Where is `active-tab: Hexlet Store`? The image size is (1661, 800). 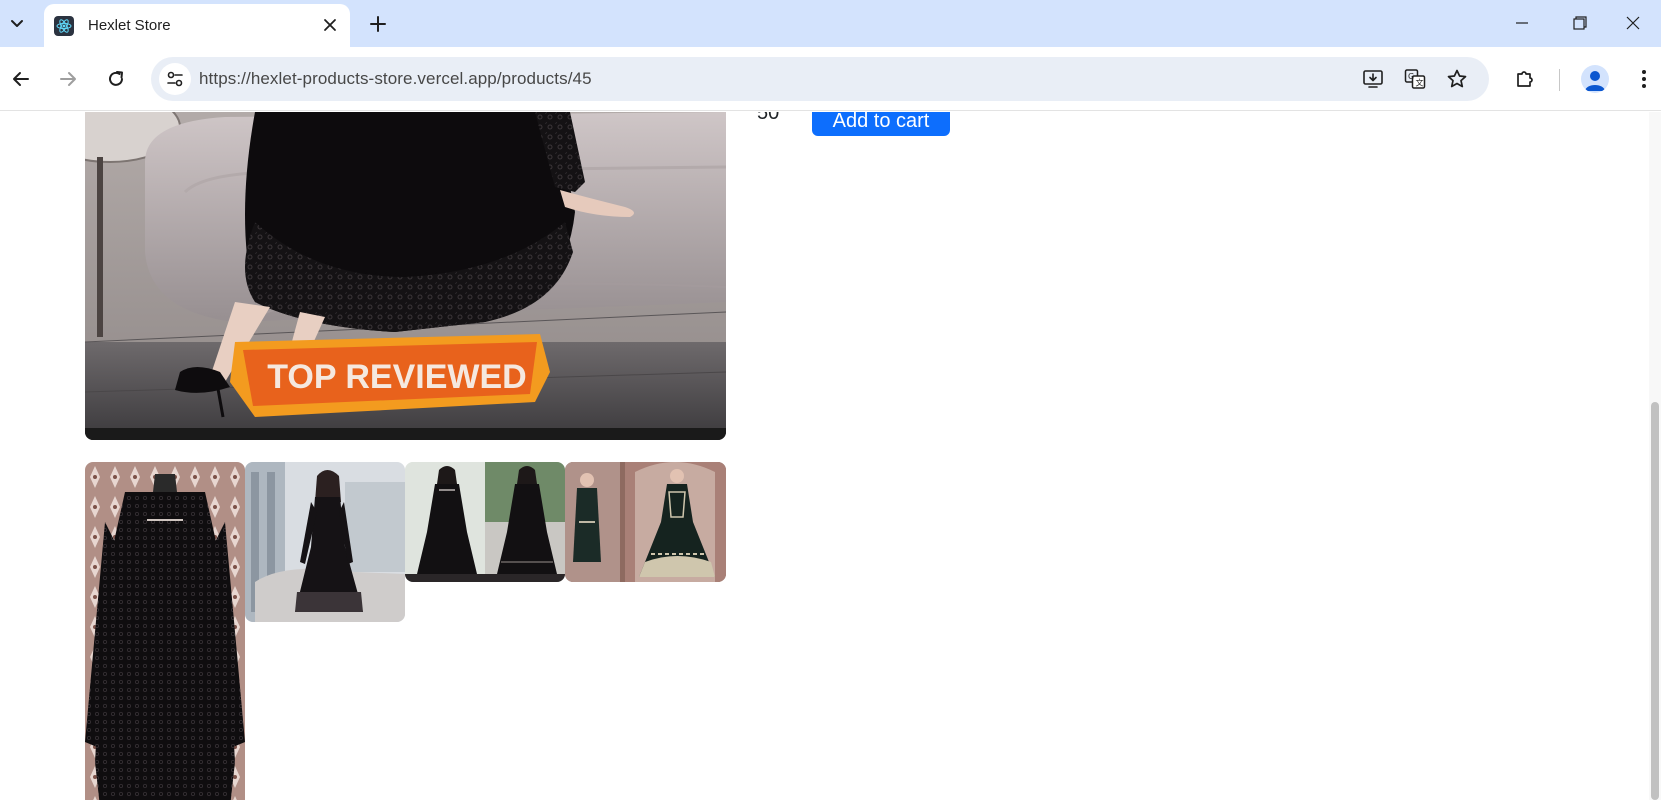
active-tab: Hexlet Store is located at coordinates (197, 25).